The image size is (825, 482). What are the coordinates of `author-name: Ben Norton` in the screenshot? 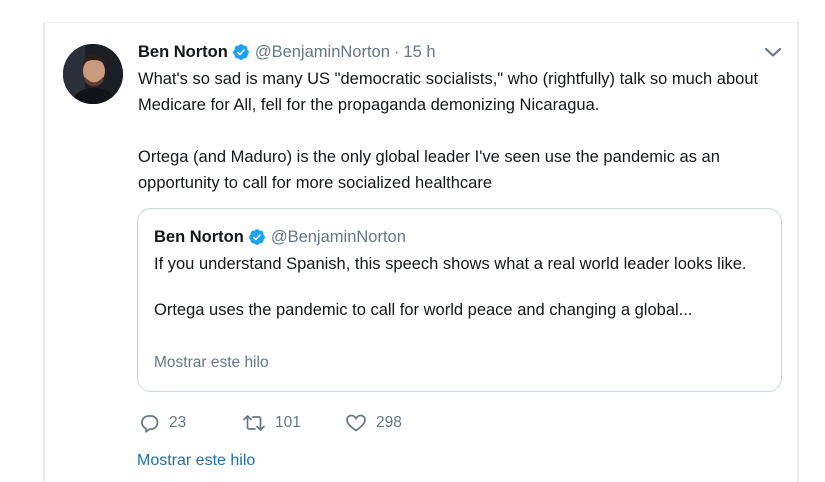 It's located at (183, 52).